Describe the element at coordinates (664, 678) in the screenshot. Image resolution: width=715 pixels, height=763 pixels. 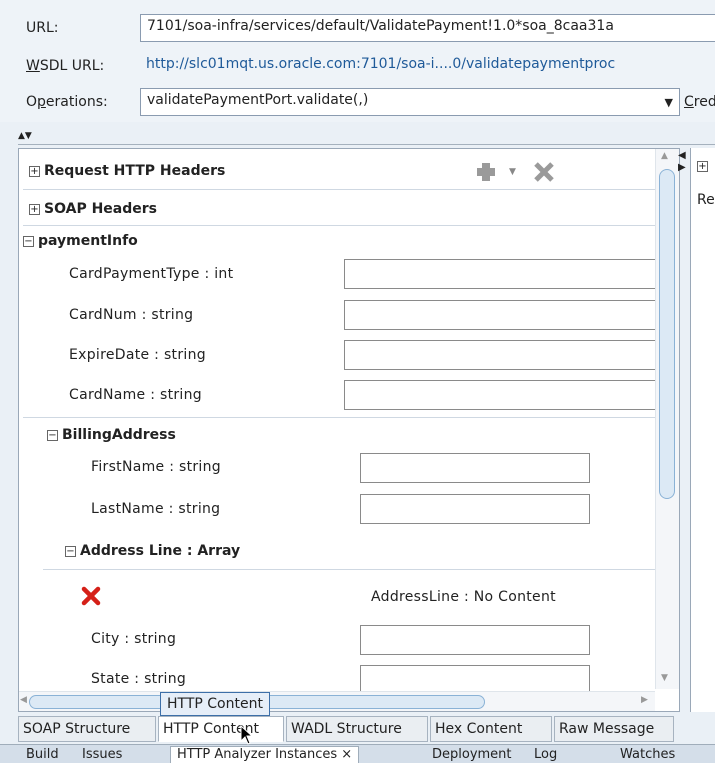
I see `scroll-down-icon: ▼` at that location.